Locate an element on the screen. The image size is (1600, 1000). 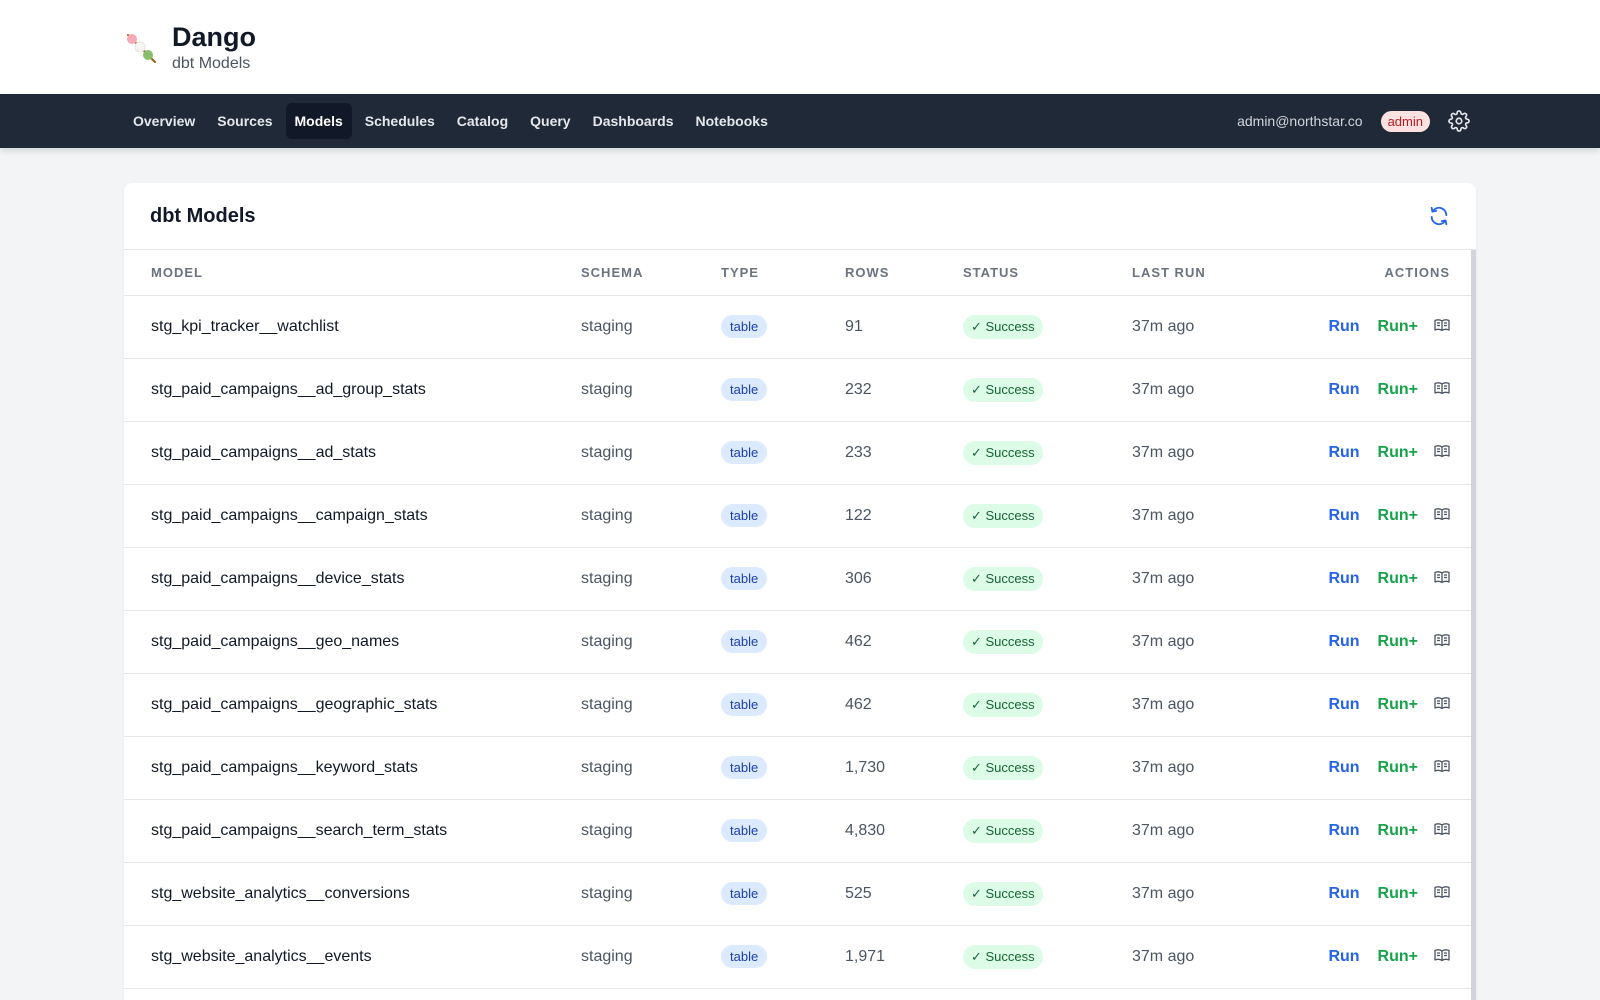
gear-icon is located at coordinates (1459, 121).